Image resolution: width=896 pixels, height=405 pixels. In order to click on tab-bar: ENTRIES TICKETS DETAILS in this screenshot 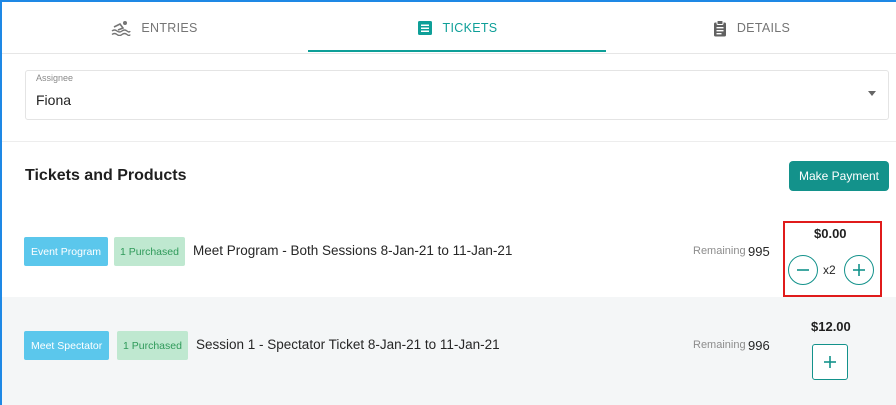, I will do `click(449, 28)`.